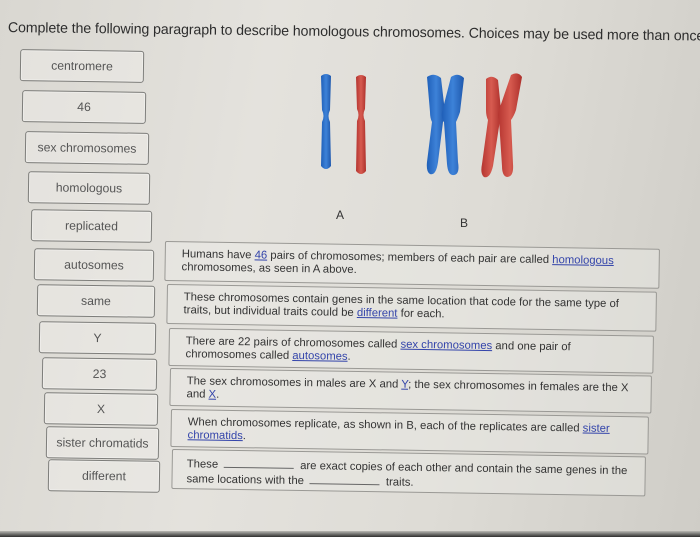 This screenshot has width=700, height=537. Describe the element at coordinates (84, 107) in the screenshot. I see `choice-46: 46` at that location.